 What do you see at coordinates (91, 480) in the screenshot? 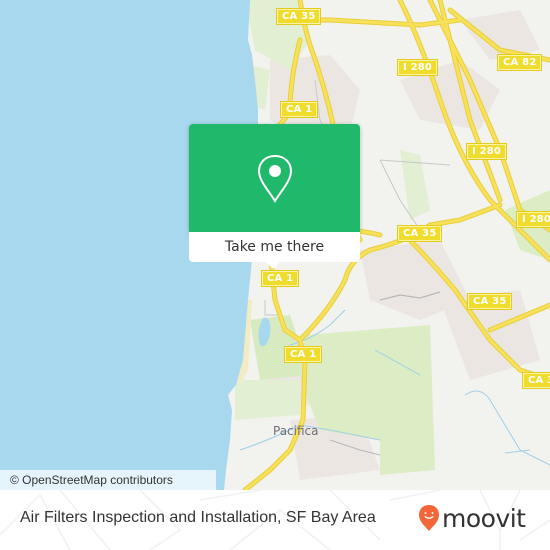
I see `attribution-text: © OpenStreetMap contributors` at bounding box center [91, 480].